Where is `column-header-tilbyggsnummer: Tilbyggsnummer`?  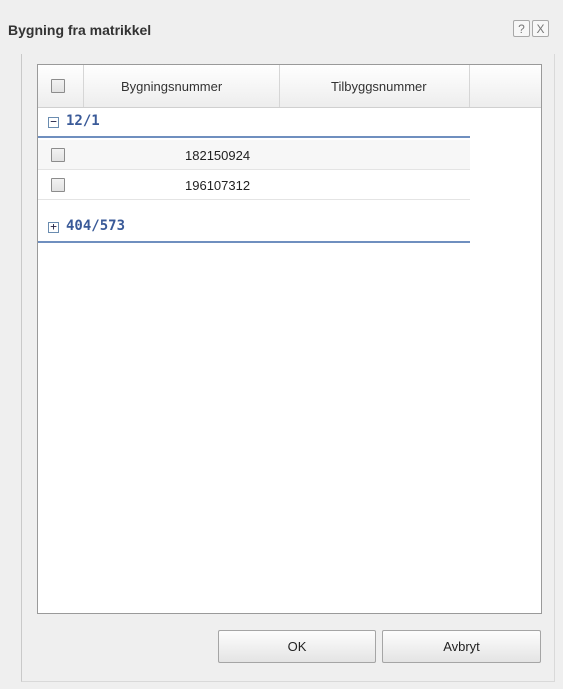
column-header-tilbyggsnummer: Tilbyggsnummer is located at coordinates (379, 86).